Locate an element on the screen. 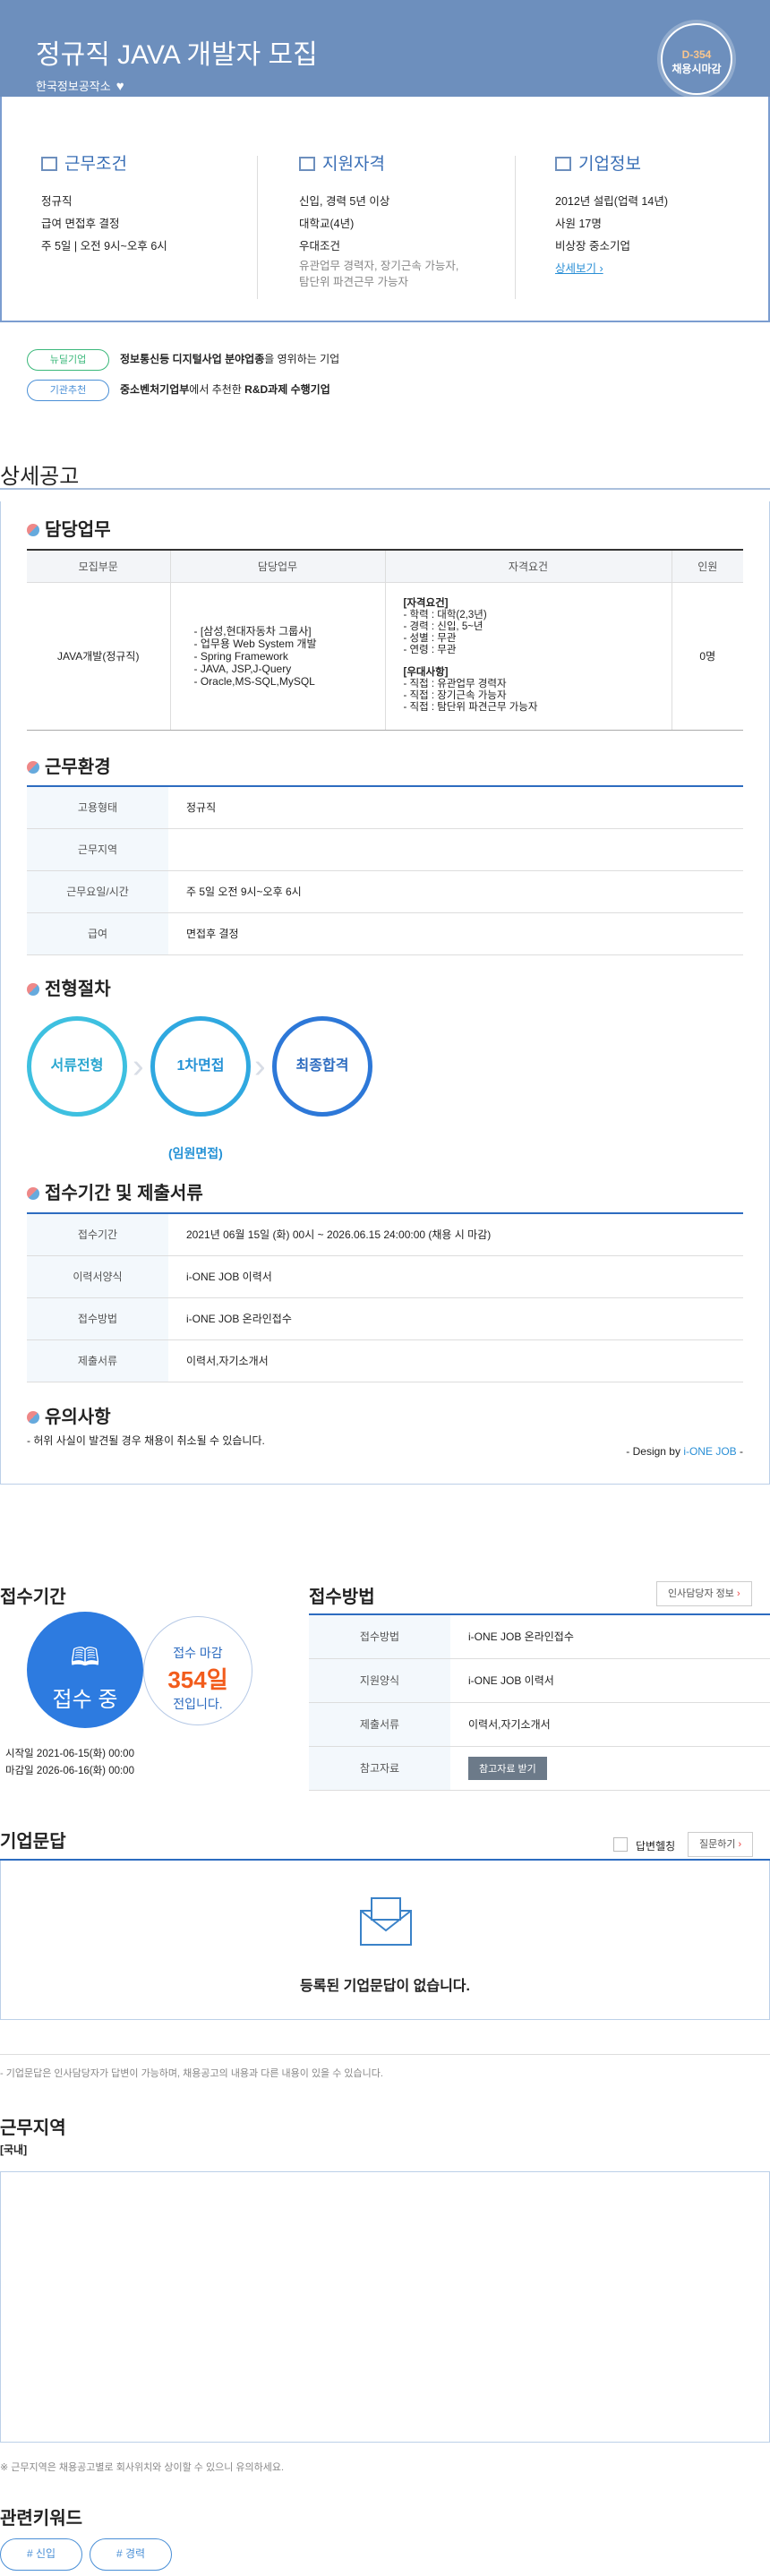 This screenshot has height=2576, width=770. company-detail-link: 상세보기 › is located at coordinates (579, 268).